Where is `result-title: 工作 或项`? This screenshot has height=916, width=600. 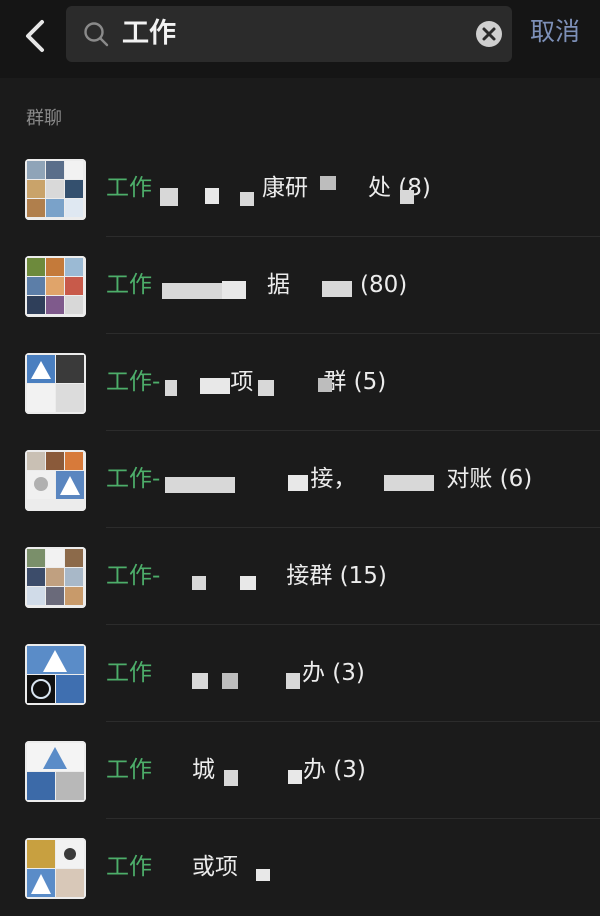
result-title: 工作 或项 is located at coordinates (172, 867).